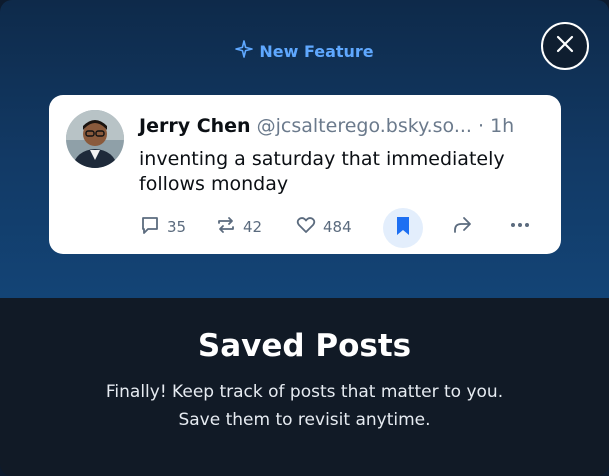 The height and width of the screenshot is (476, 609). What do you see at coordinates (316, 51) in the screenshot?
I see `feature-tag-label: New Feature` at bounding box center [316, 51].